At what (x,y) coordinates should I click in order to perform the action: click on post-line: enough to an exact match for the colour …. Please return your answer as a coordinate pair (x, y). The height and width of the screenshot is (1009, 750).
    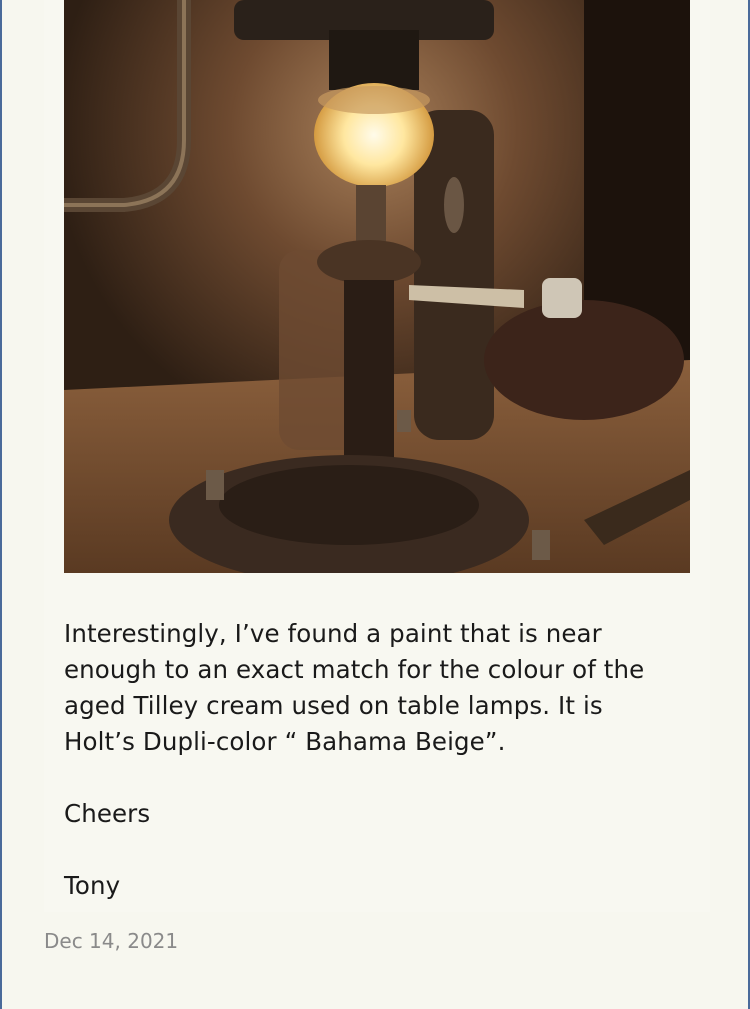
    Looking at the image, I should click on (354, 669).